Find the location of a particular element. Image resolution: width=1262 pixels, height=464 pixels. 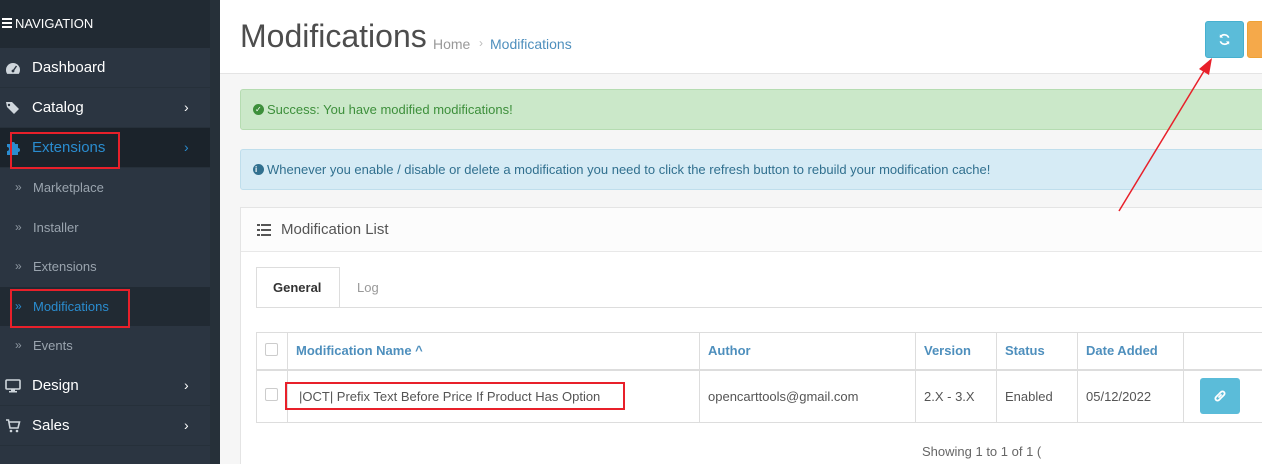

link-button is located at coordinates (1220, 396).